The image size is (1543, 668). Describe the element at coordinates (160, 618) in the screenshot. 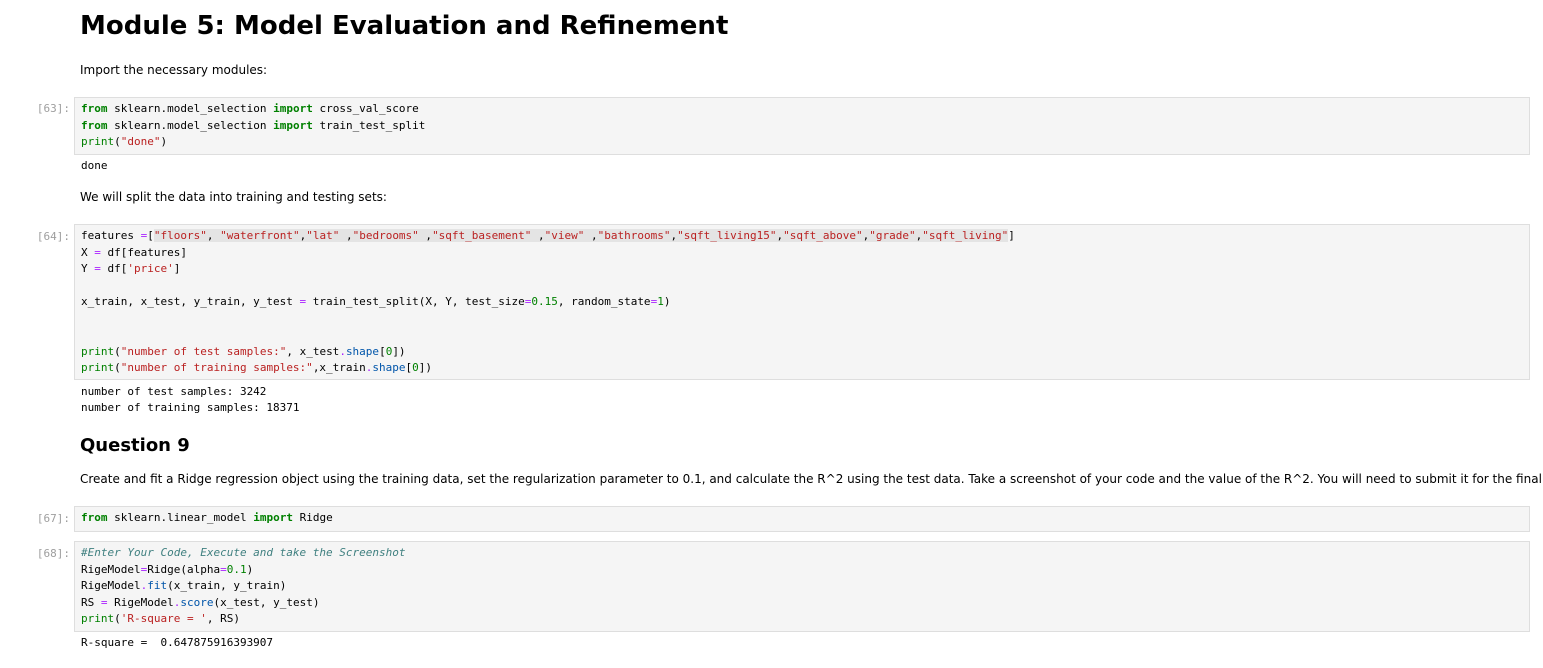

I see `code-line: print('R-square = ', RS)` at that location.